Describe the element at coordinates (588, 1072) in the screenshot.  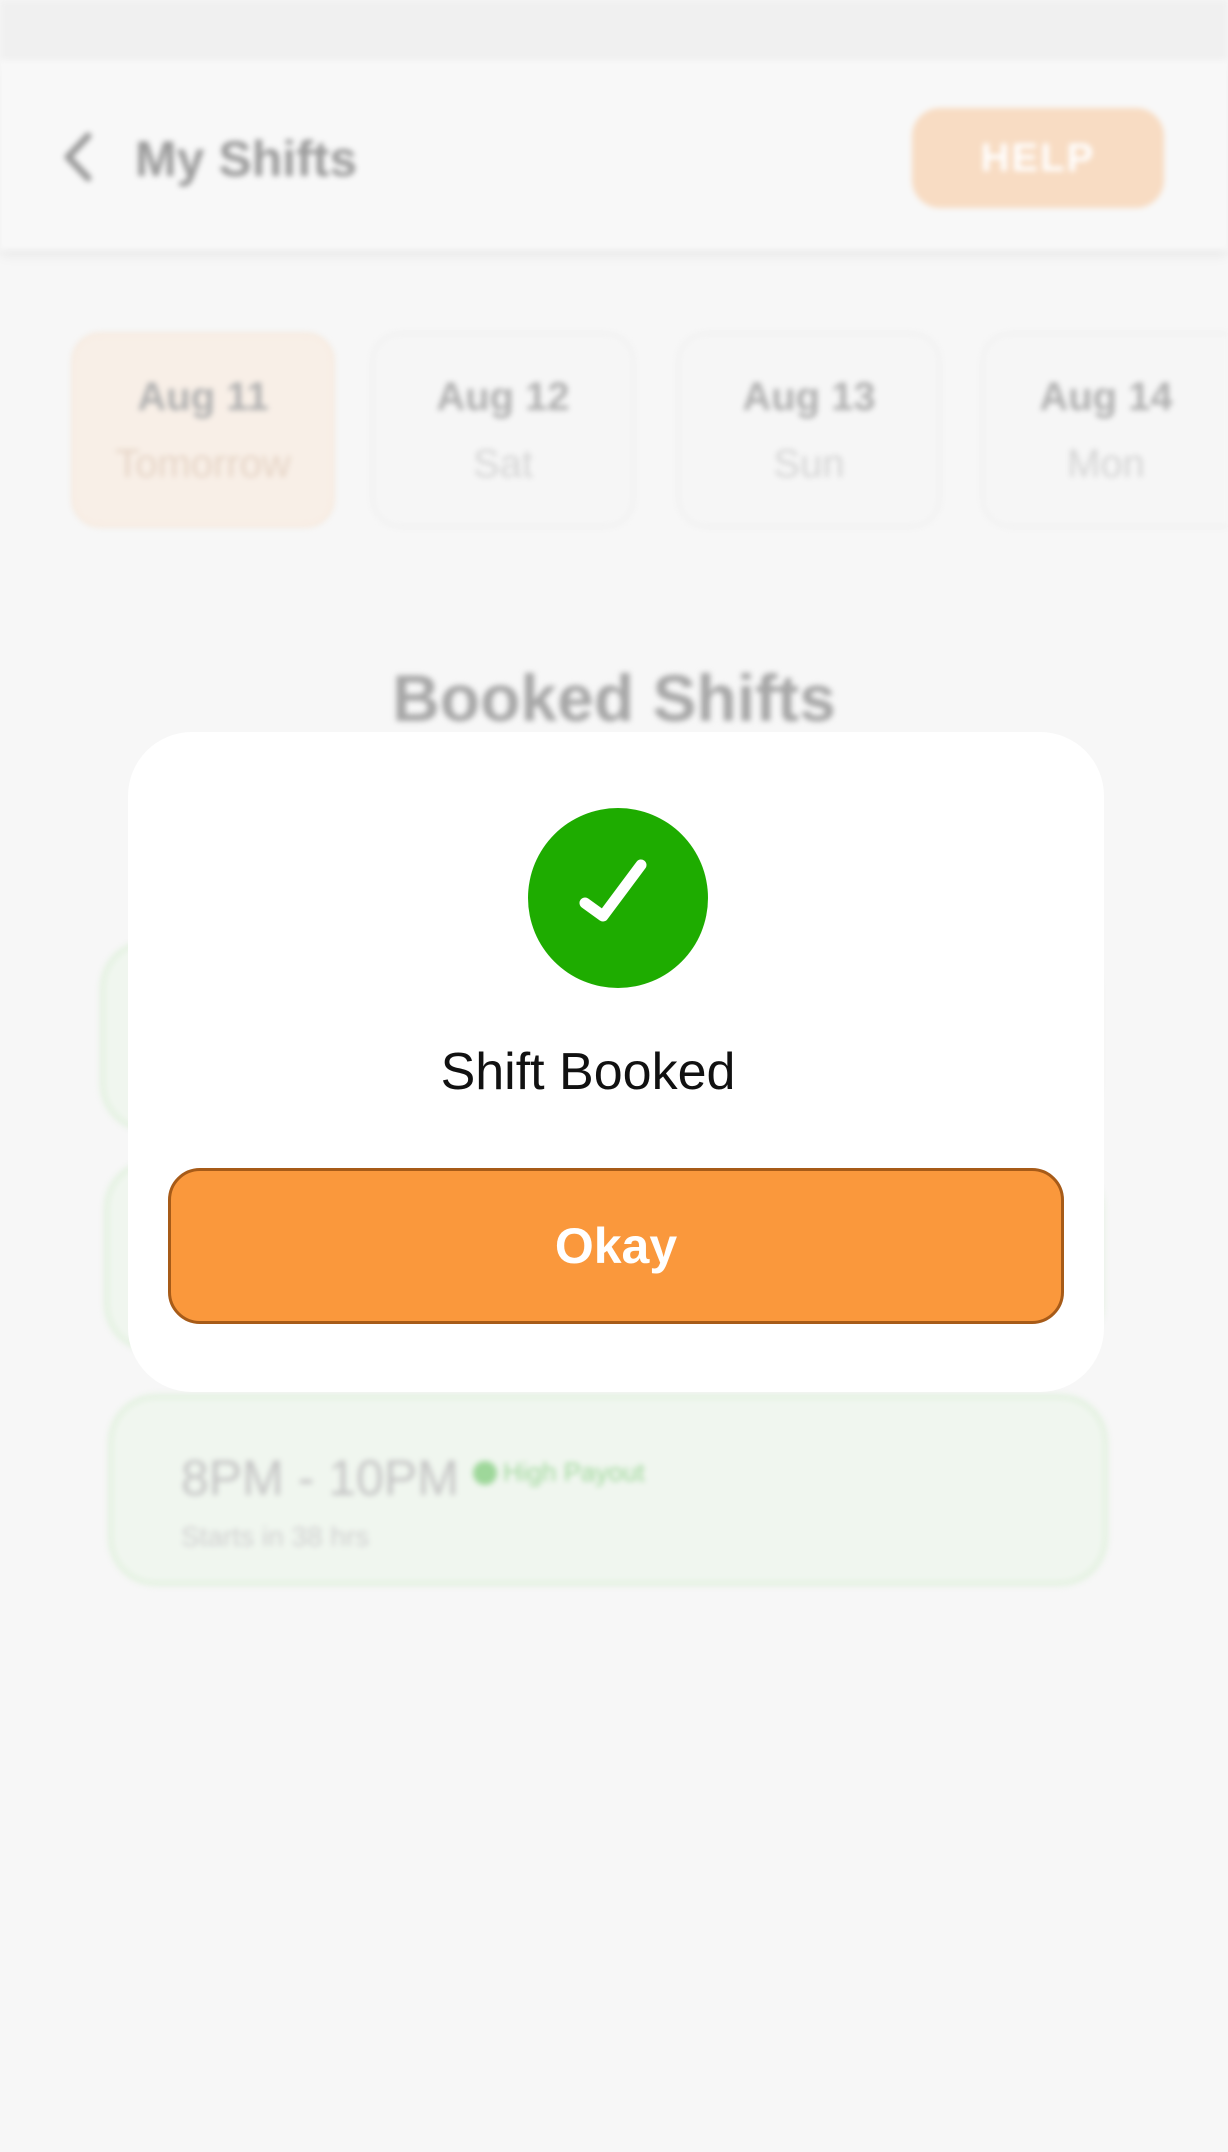
I see `dialog-title: Shift Booked` at that location.